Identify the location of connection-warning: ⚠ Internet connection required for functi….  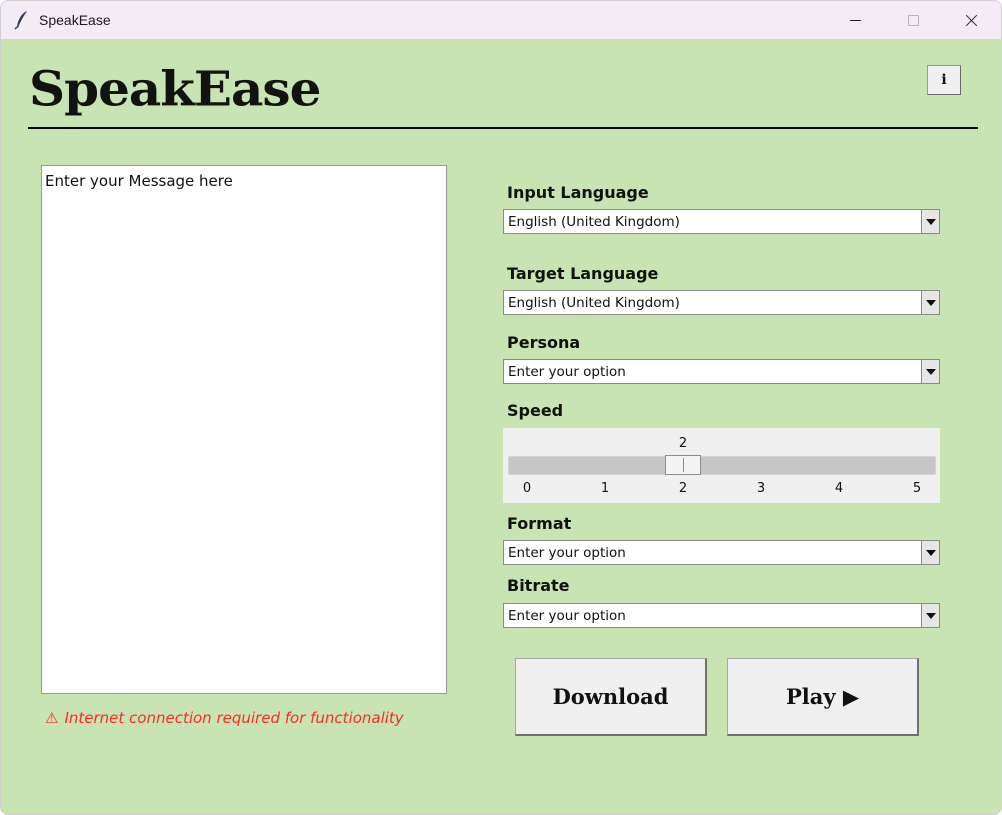
(224, 718).